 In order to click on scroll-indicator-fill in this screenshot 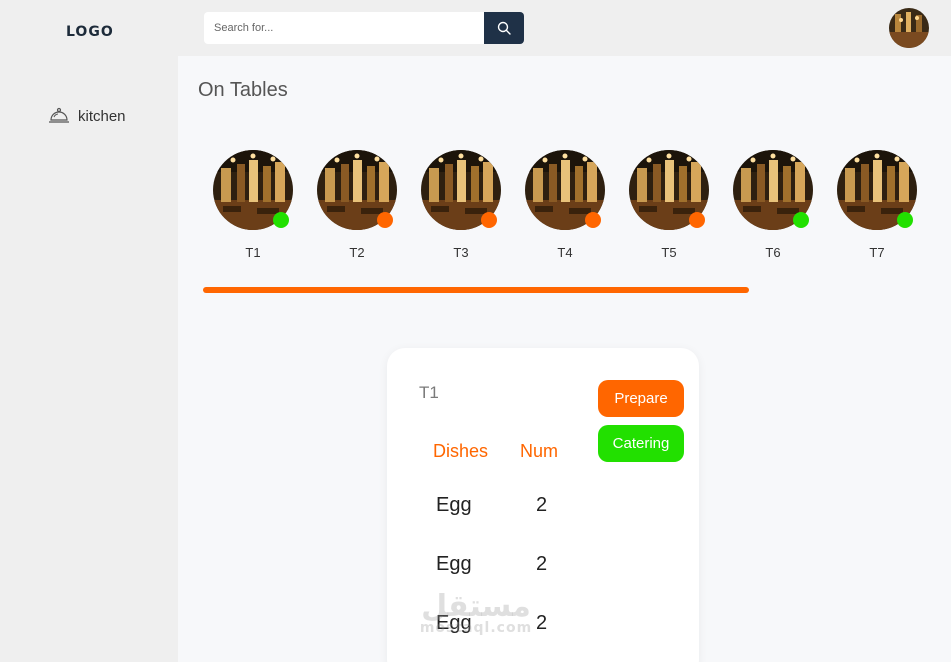, I will do `click(476, 290)`.